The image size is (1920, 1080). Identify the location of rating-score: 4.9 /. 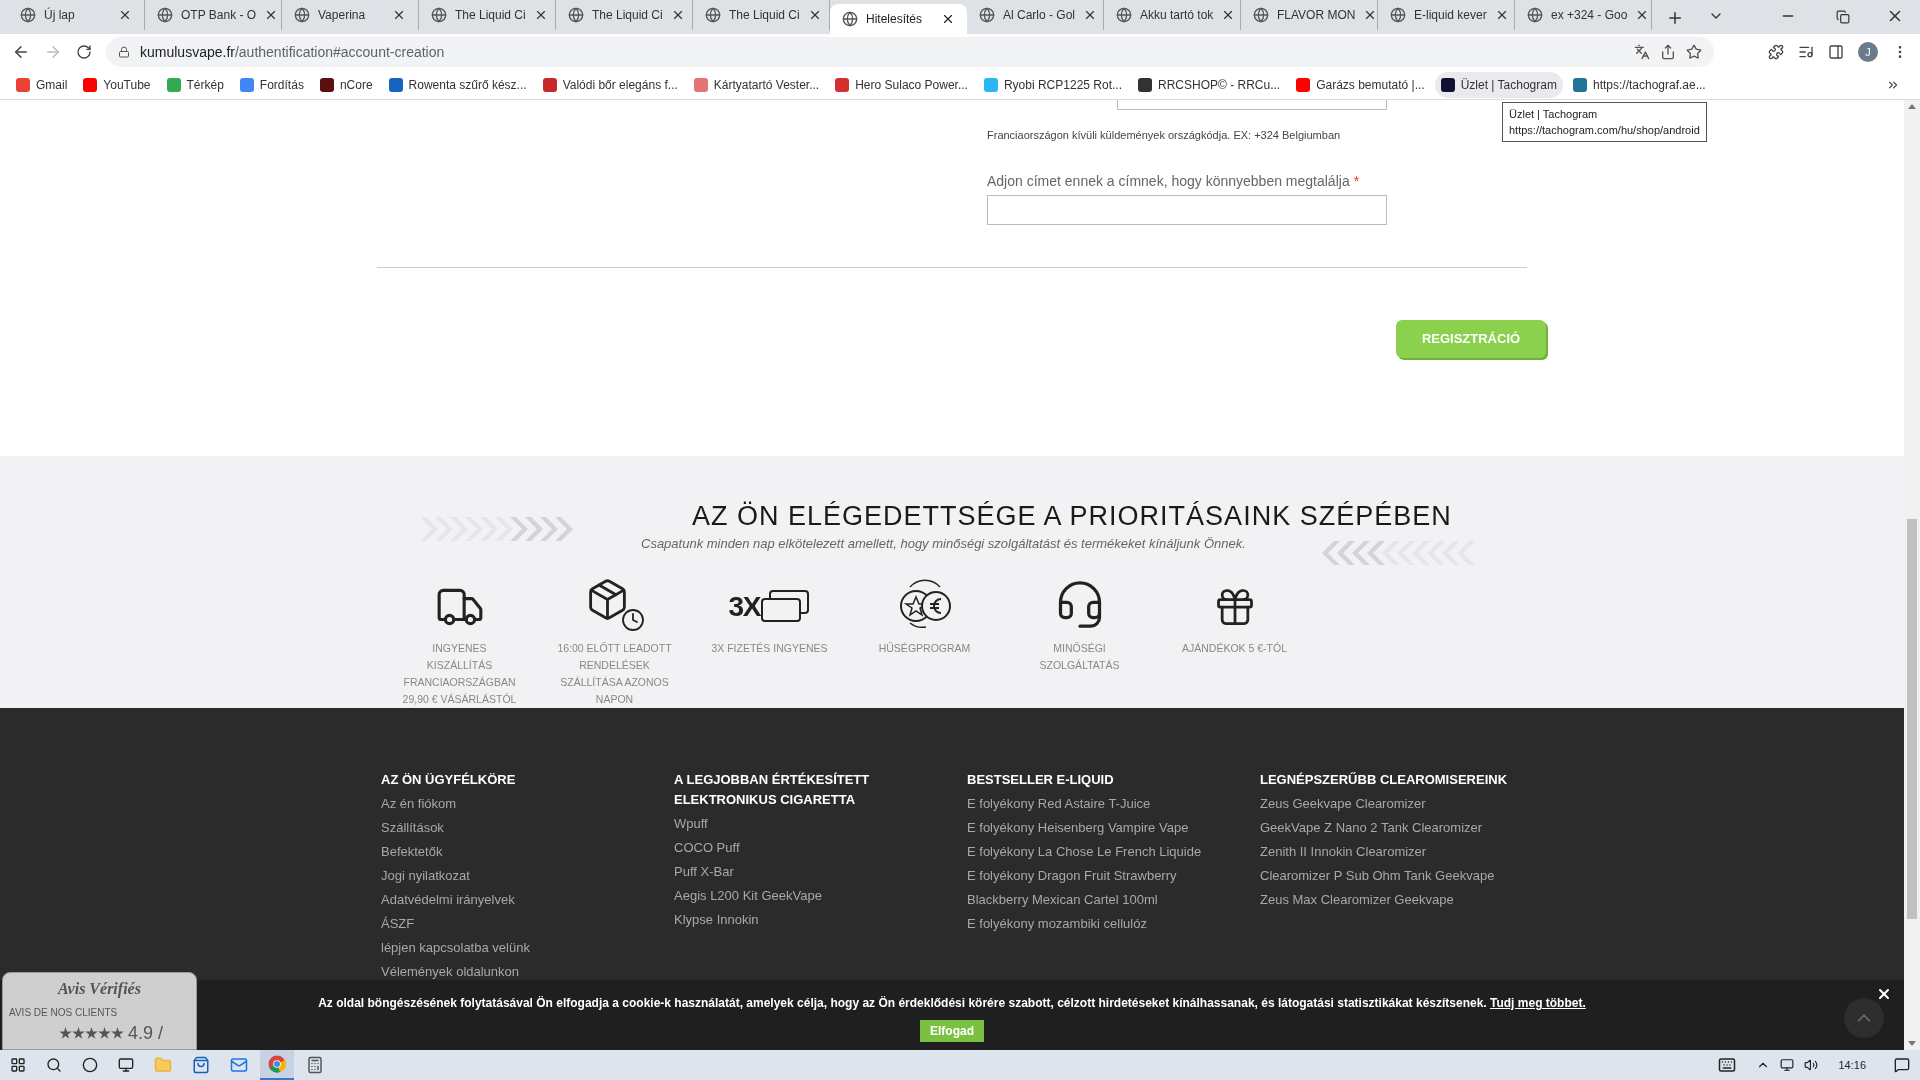
(146, 1033).